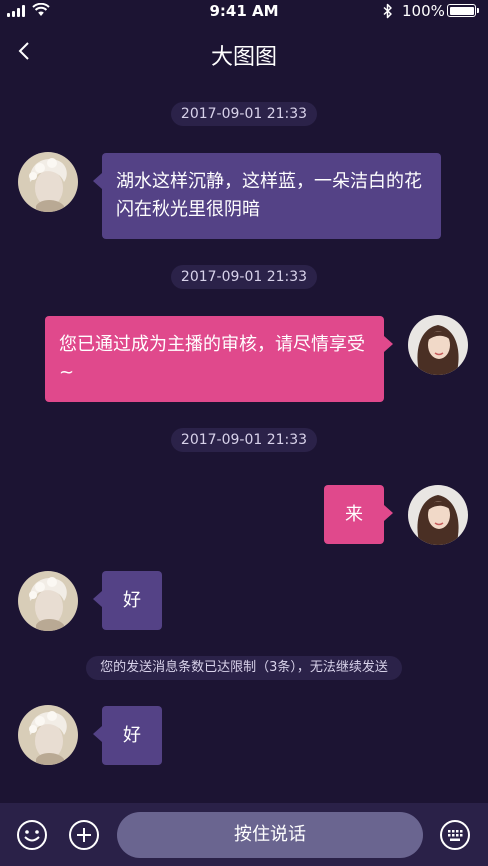 Image resolution: width=488 pixels, height=866 pixels. I want to click on notice-text: 您的发送消息条数已达限制（3条），无法继续发送, so click(244, 668).